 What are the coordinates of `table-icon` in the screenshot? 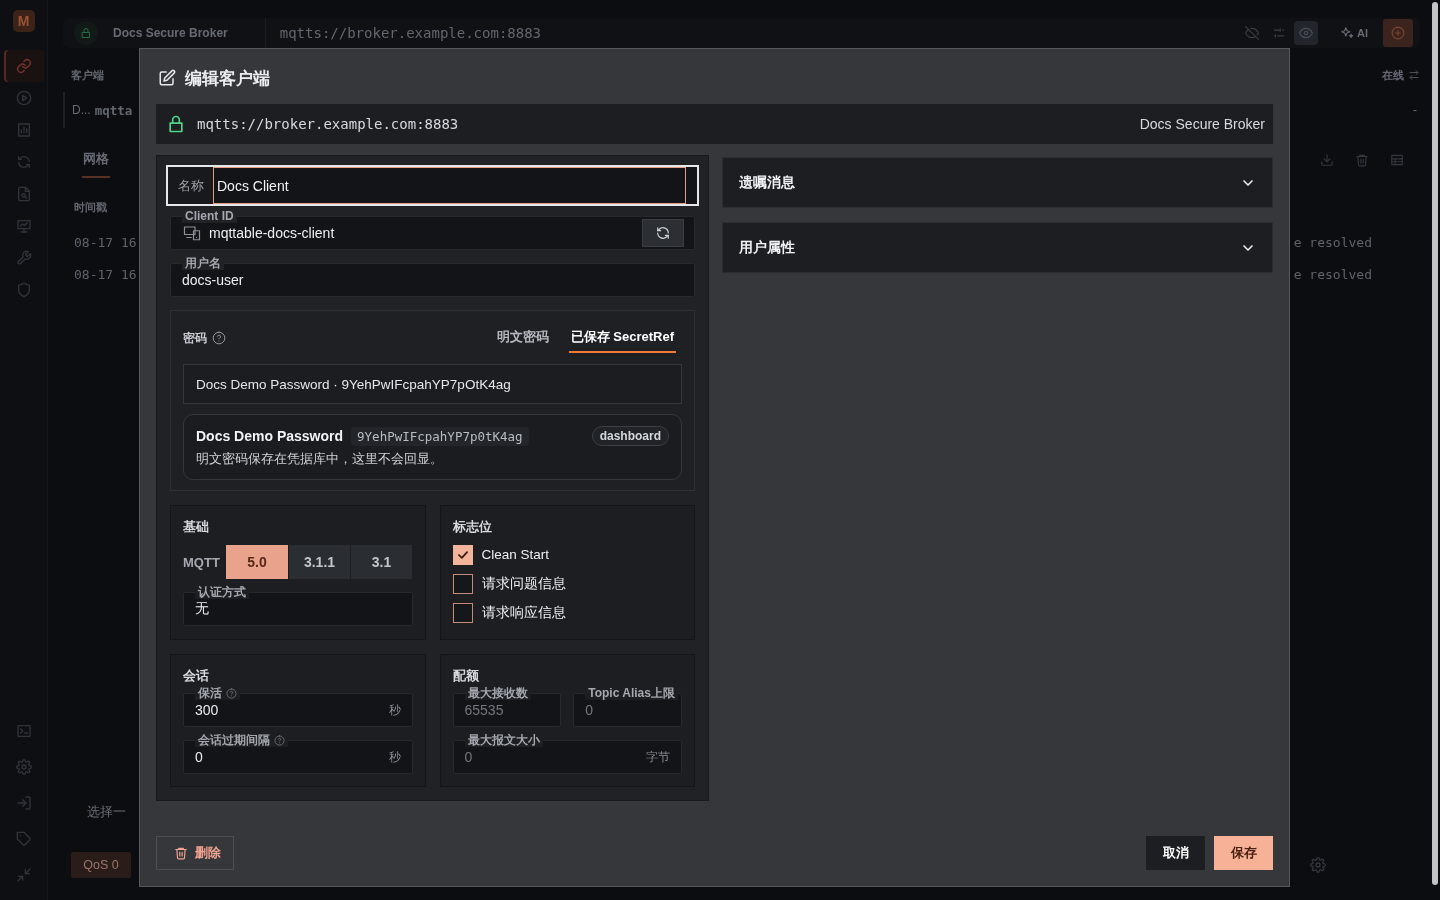 It's located at (1397, 160).